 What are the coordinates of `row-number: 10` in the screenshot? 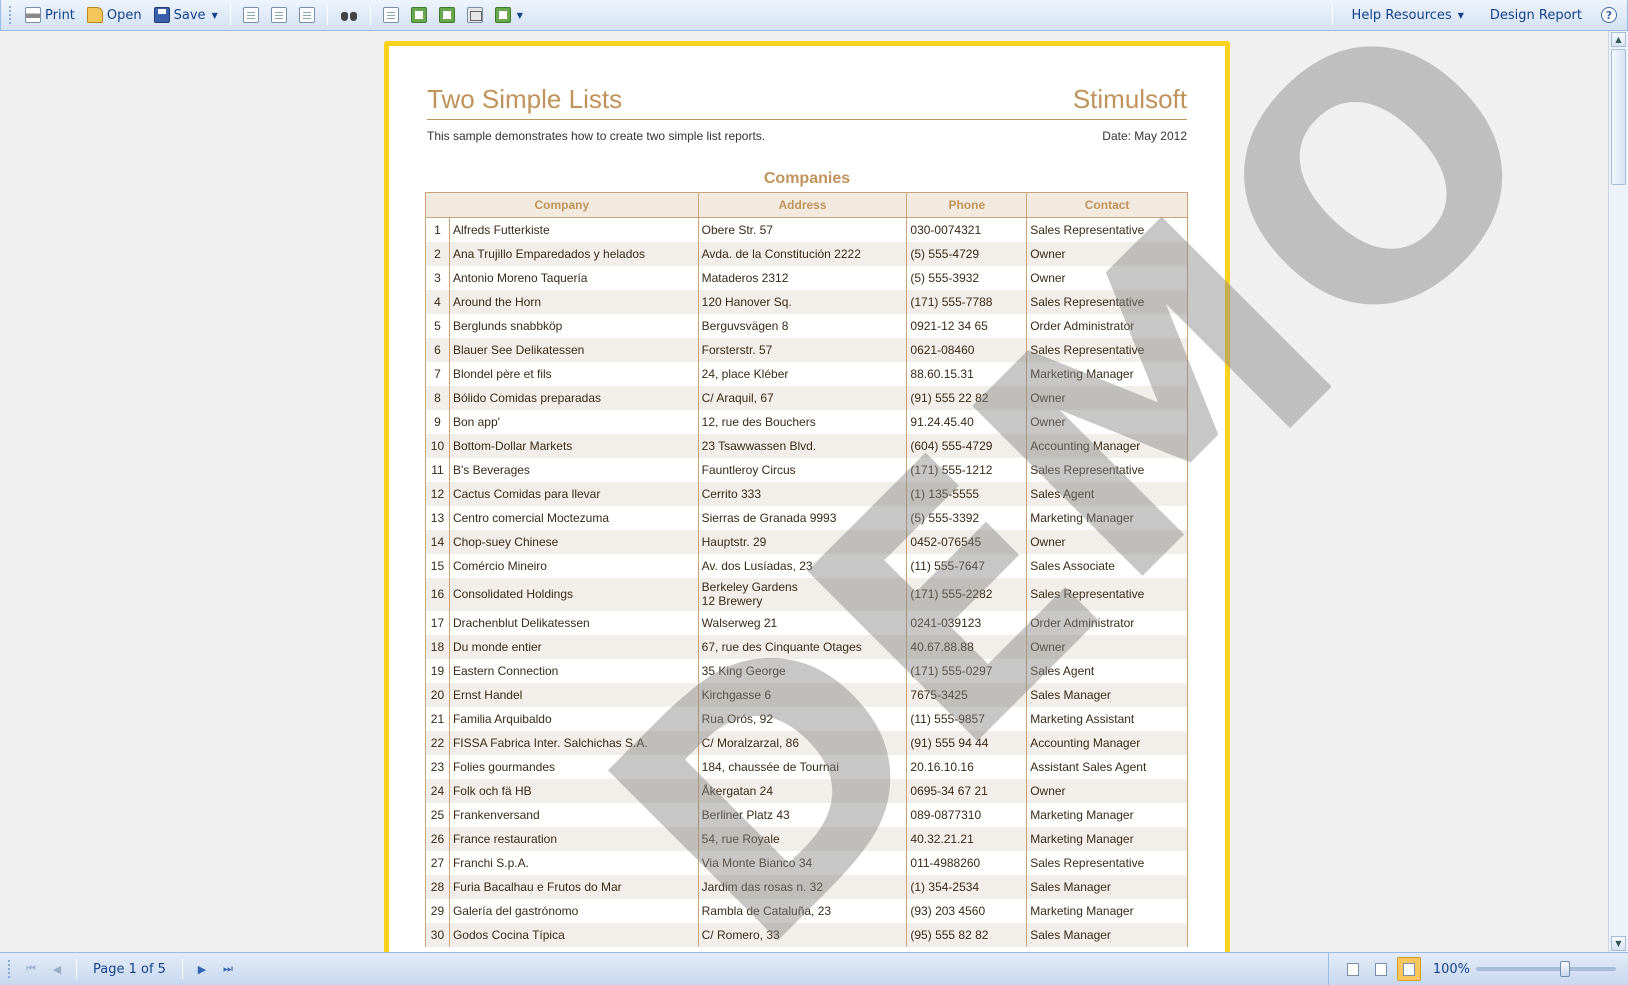 It's located at (437, 445).